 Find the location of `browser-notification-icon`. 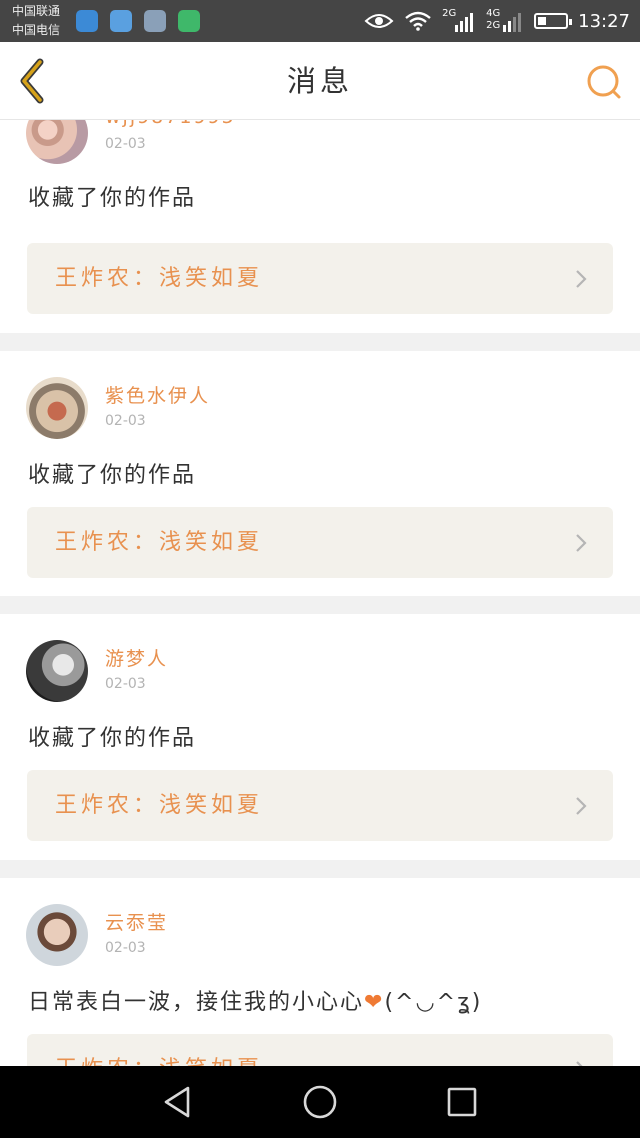

browser-notification-icon is located at coordinates (87, 21).